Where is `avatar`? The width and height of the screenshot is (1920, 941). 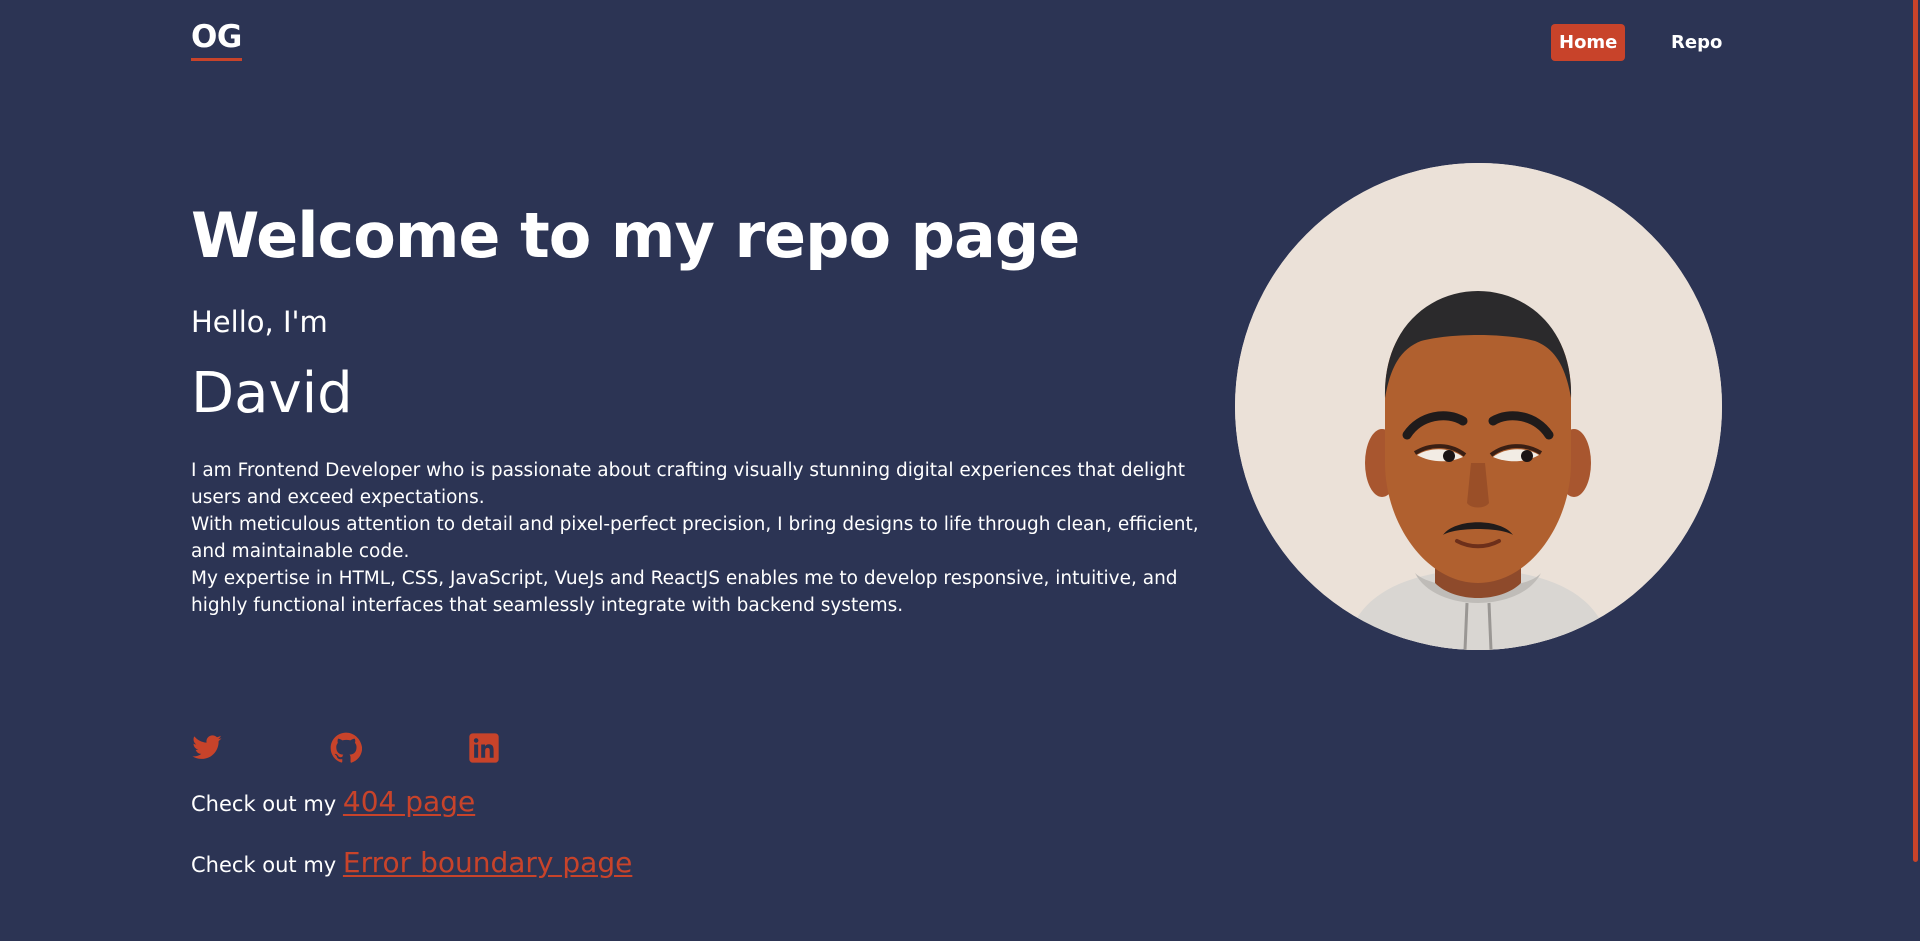
avatar is located at coordinates (1478, 406).